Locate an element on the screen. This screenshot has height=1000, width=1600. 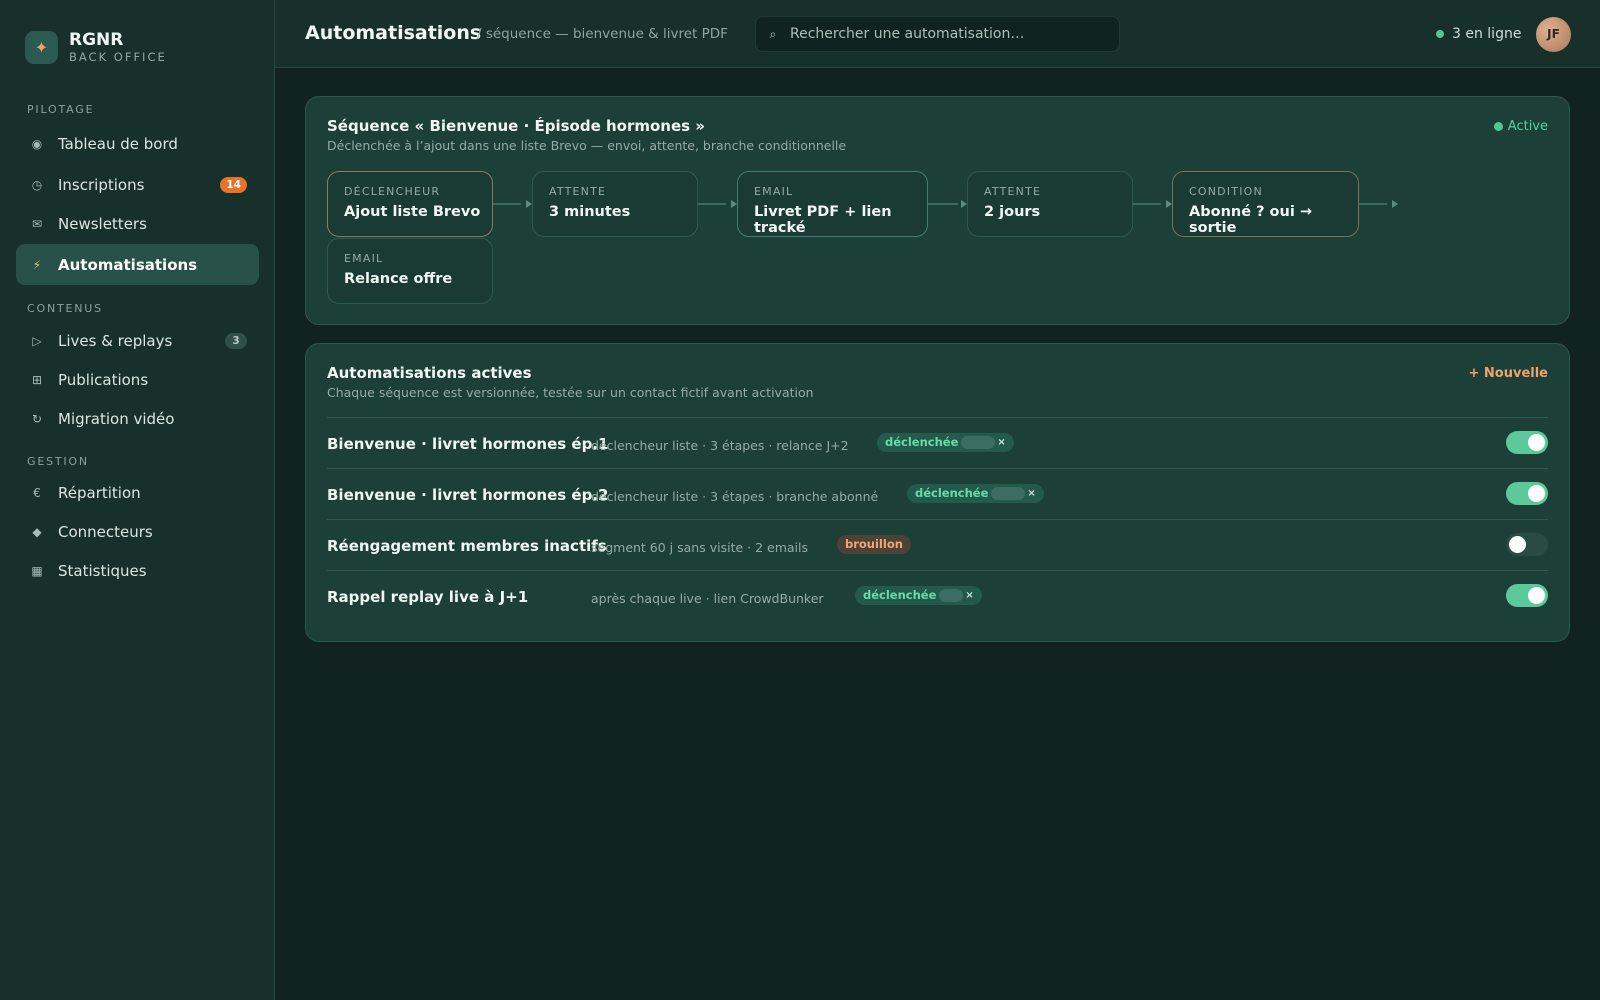
section-label-gestion: GESTION is located at coordinates (58, 461).